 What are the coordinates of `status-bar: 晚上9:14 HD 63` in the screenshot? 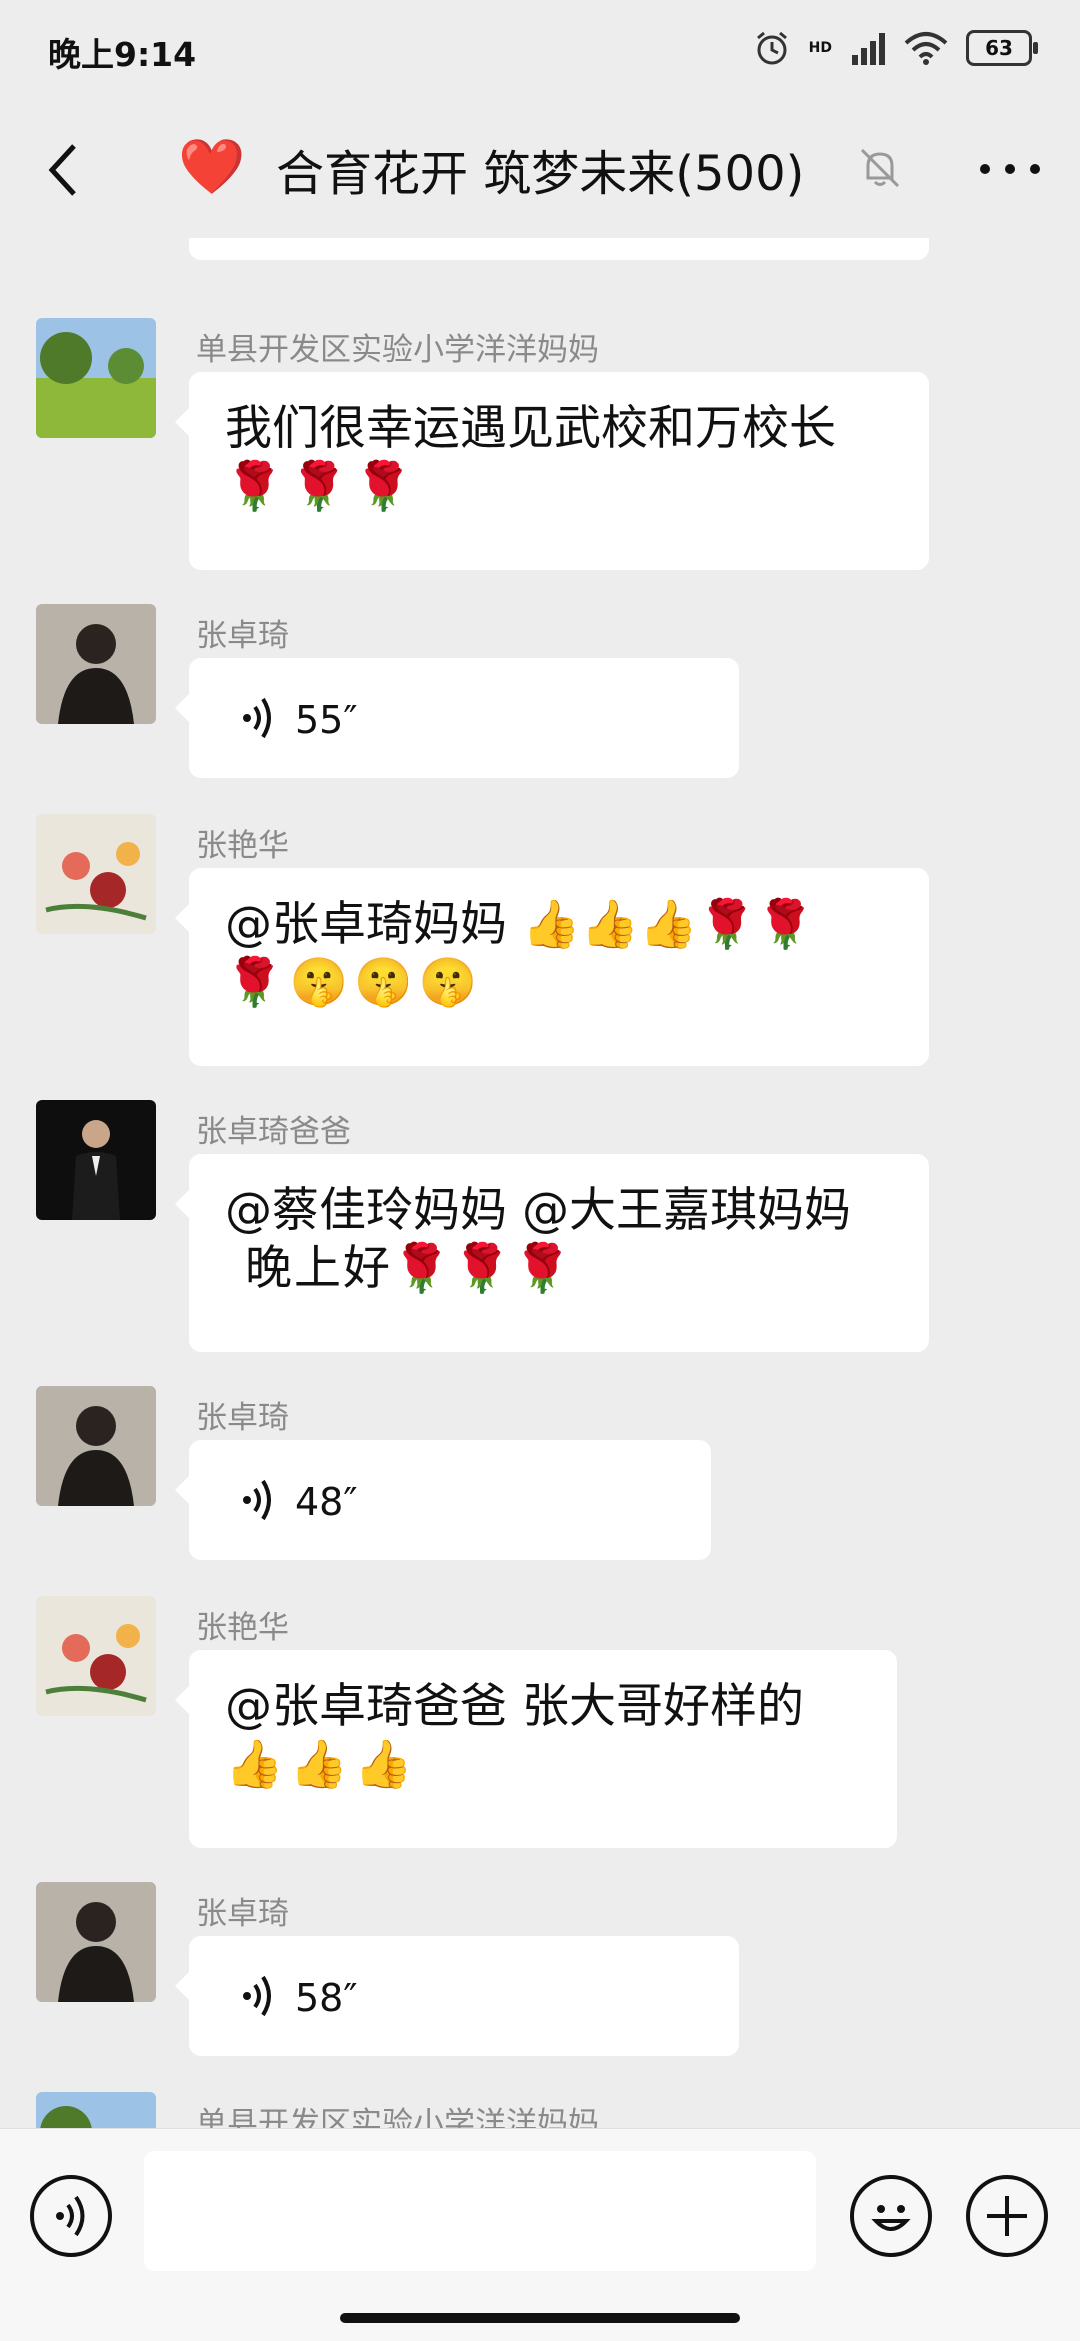 It's located at (540, 50).